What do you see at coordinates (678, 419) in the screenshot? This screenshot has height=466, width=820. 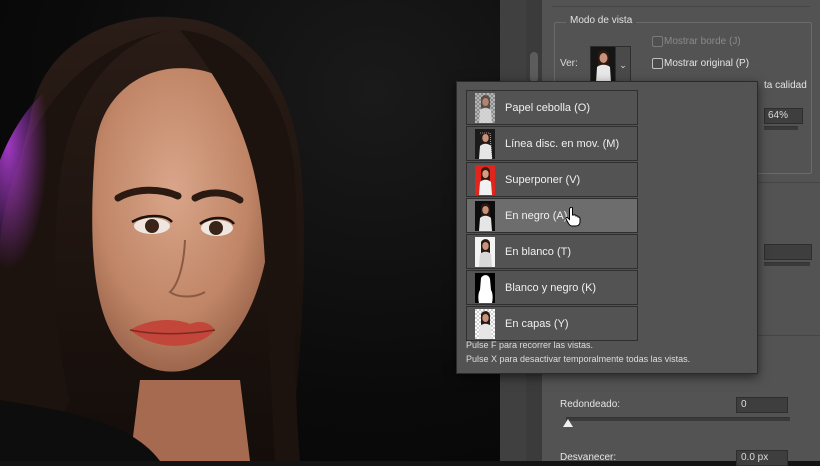 I see `smooth-slider-track` at bounding box center [678, 419].